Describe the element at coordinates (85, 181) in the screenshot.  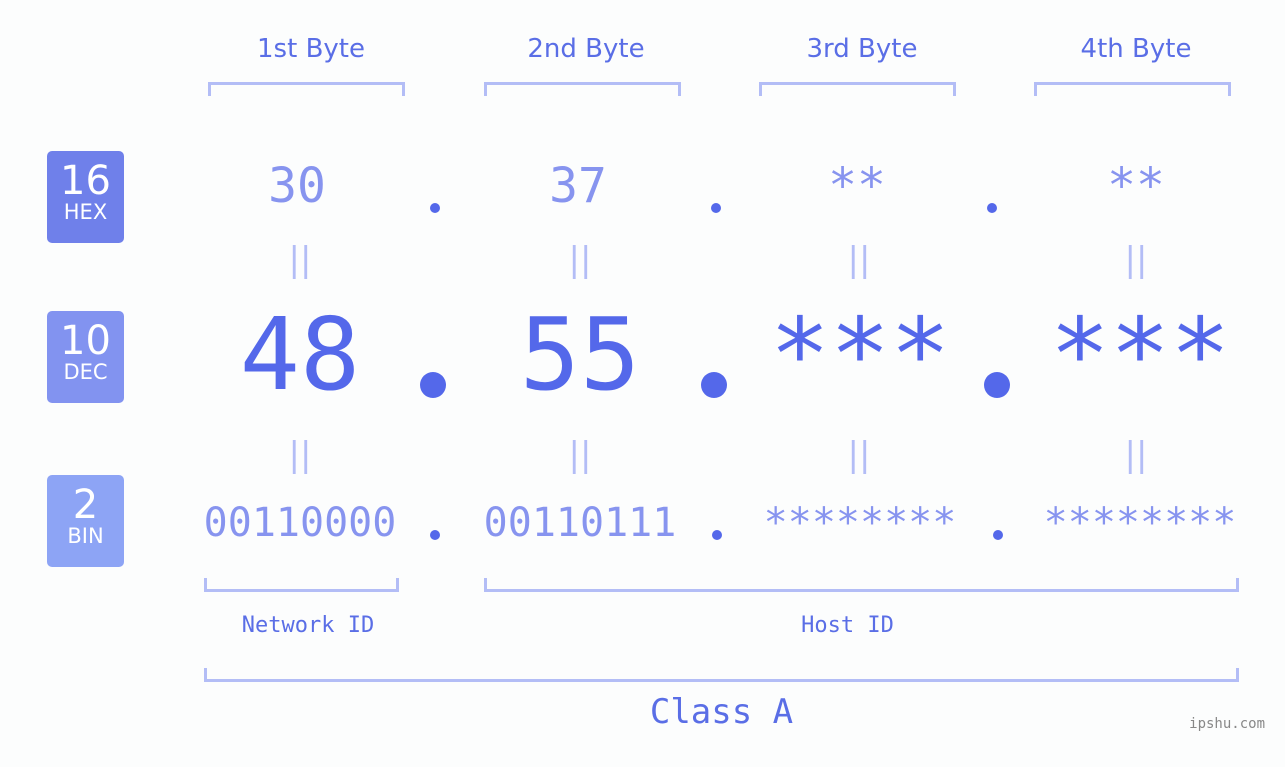
I see `hex-badge-number: 16` at that location.